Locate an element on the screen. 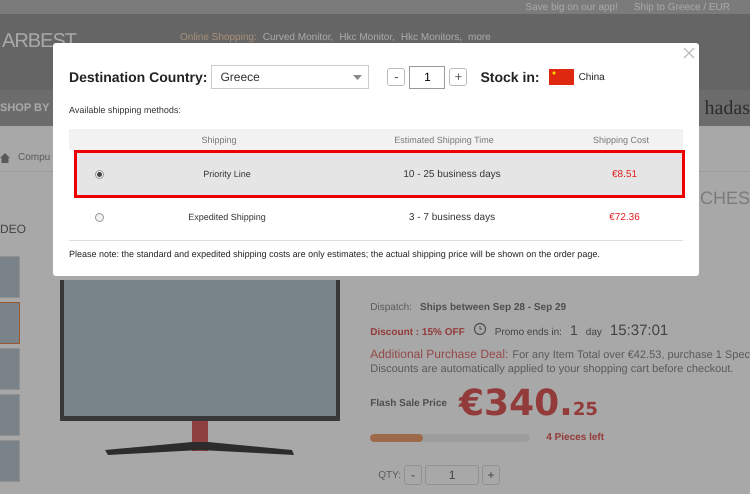 The image size is (750, 494). method-name: Expedited Shipping is located at coordinates (227, 217).